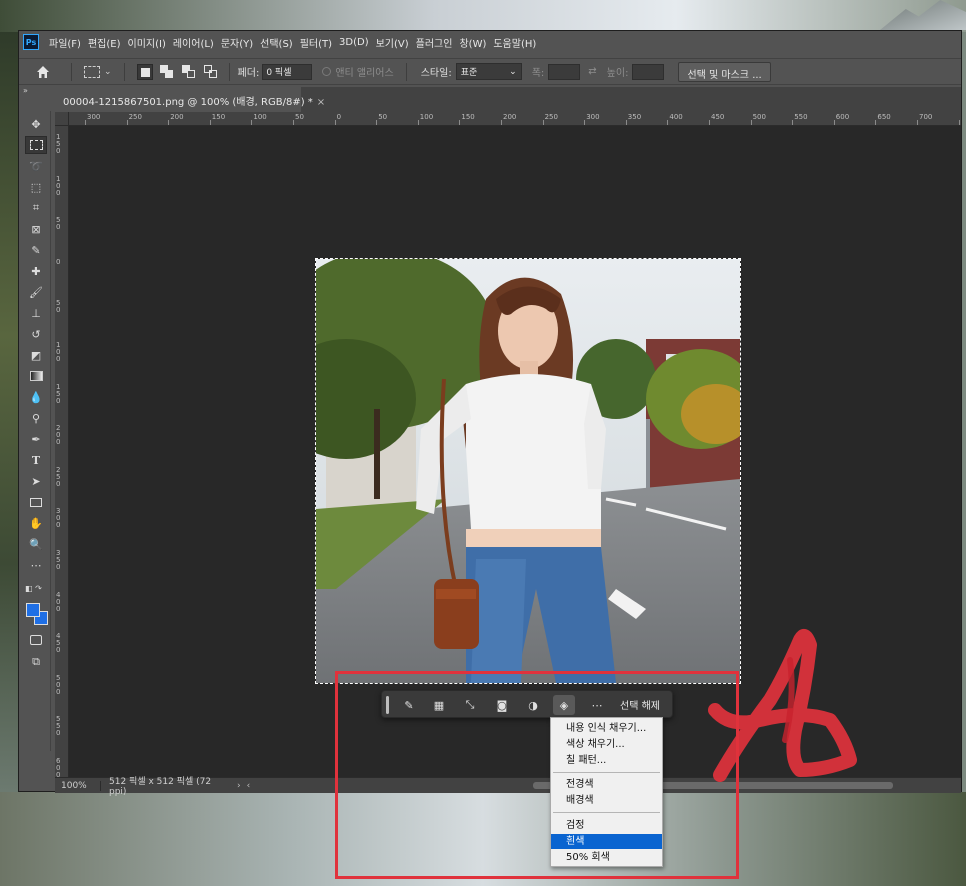 The height and width of the screenshot is (886, 966). What do you see at coordinates (510, 117) in the screenshot?
I see `ruler-h-label: 200` at bounding box center [510, 117].